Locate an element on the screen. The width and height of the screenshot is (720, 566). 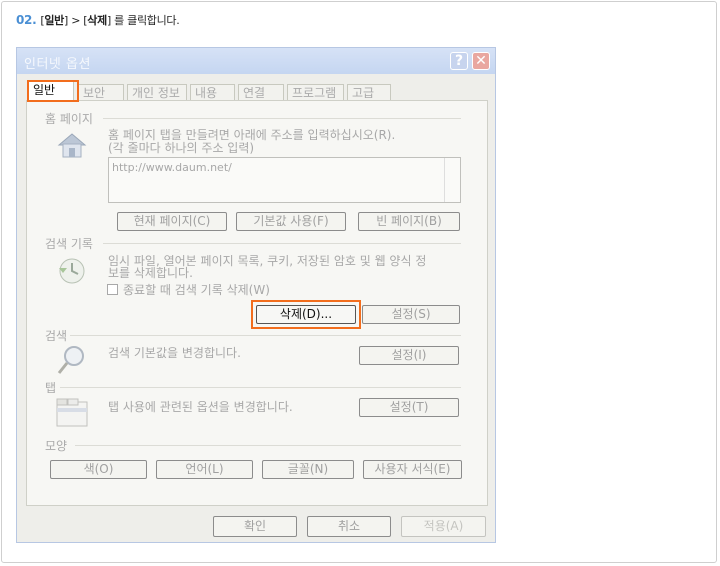
url-scrollbar is located at coordinates (452, 180).